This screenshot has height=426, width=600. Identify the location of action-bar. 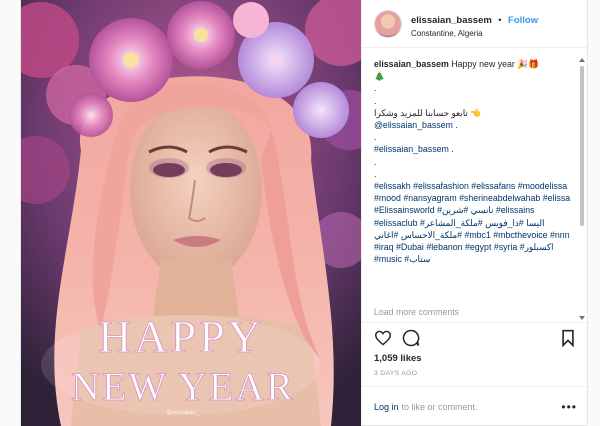
(475, 337).